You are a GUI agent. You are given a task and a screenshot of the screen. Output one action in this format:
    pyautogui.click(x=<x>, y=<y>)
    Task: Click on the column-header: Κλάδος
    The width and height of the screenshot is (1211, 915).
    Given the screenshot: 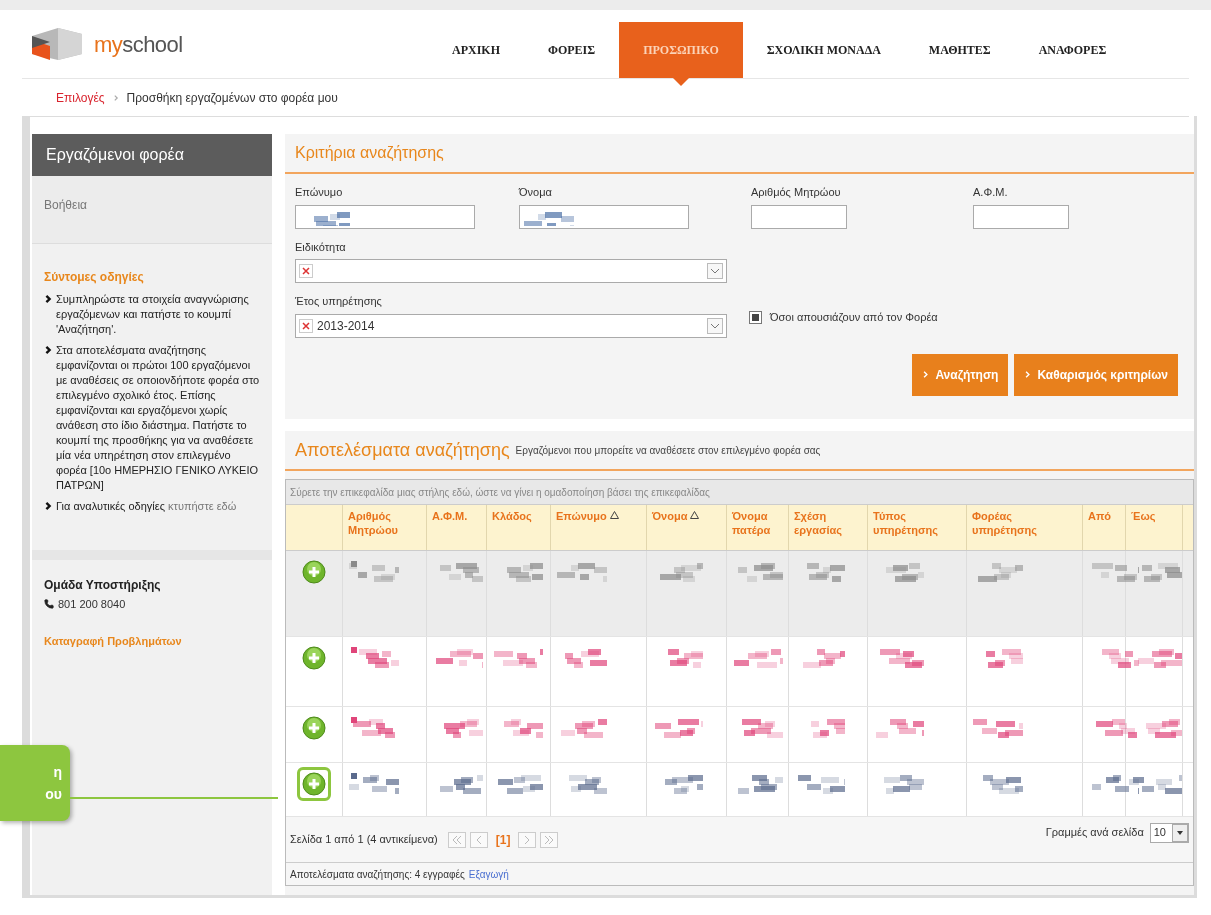 What is the action you would take?
    pyautogui.click(x=519, y=527)
    